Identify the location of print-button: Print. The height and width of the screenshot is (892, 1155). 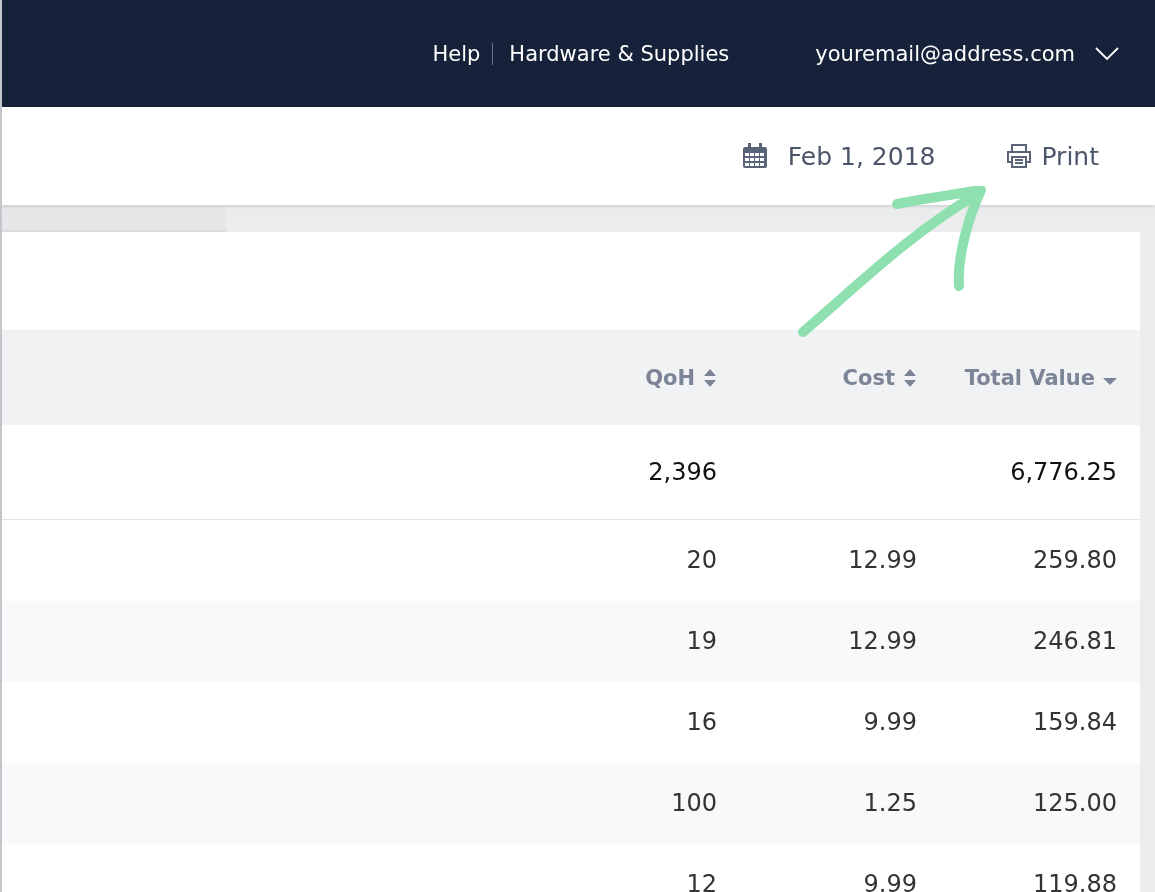
(1052, 156).